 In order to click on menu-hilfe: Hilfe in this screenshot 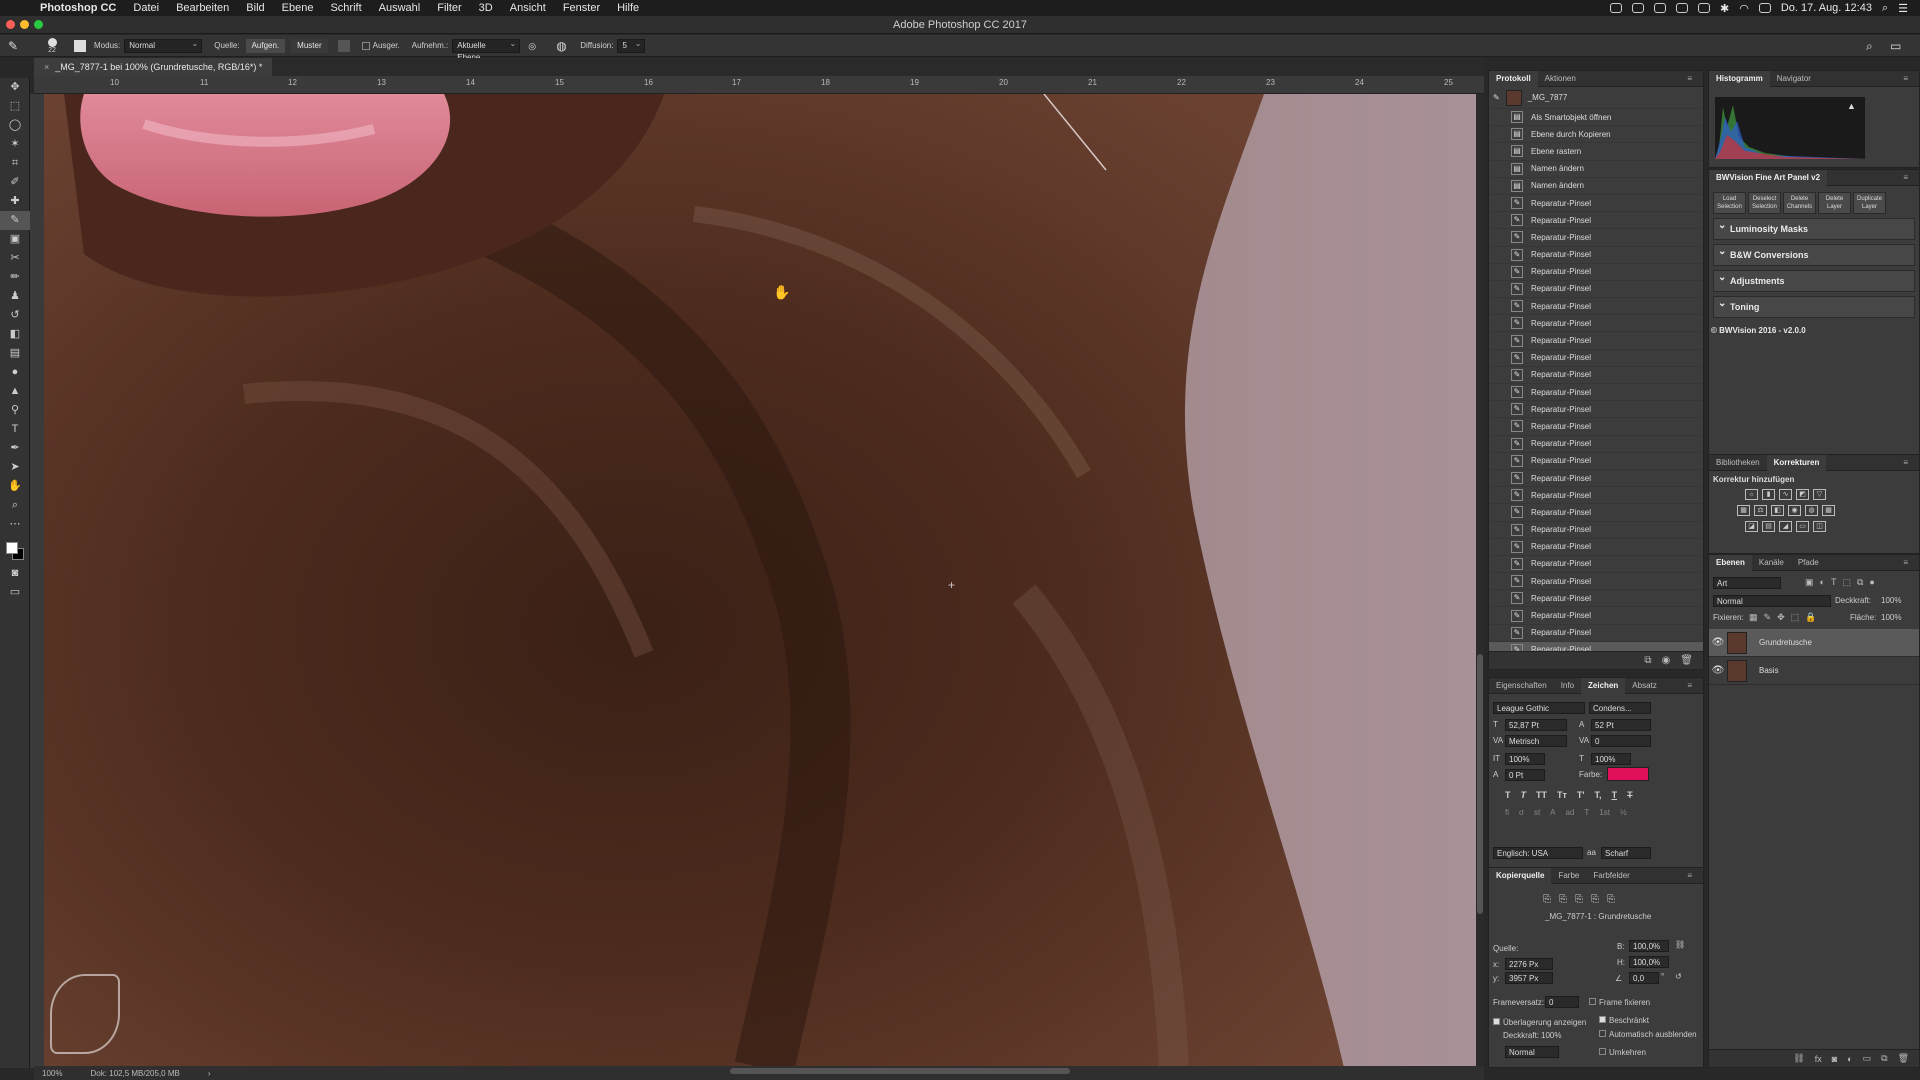, I will do `click(628, 8)`.